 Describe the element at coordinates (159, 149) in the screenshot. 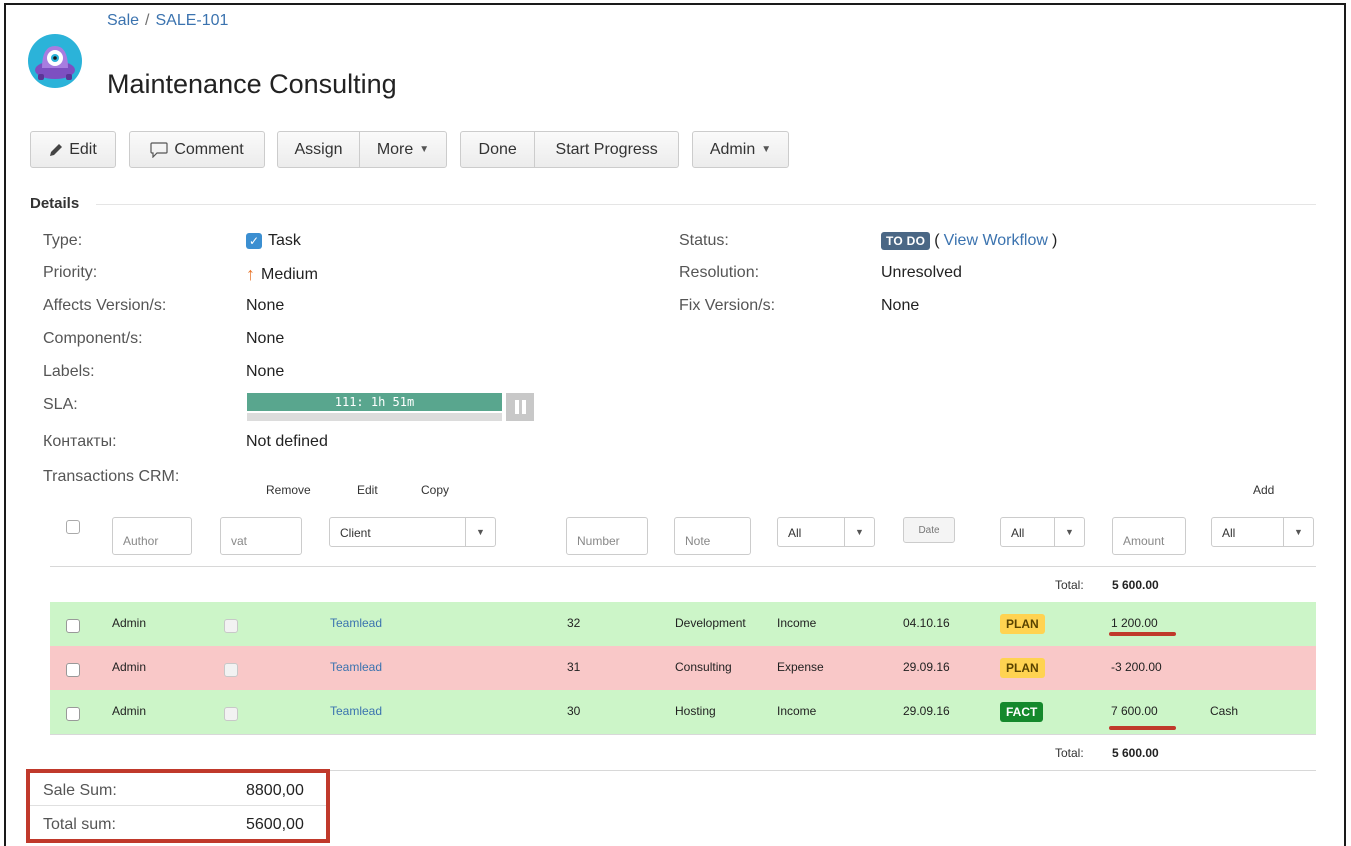

I see `comment-icon` at that location.